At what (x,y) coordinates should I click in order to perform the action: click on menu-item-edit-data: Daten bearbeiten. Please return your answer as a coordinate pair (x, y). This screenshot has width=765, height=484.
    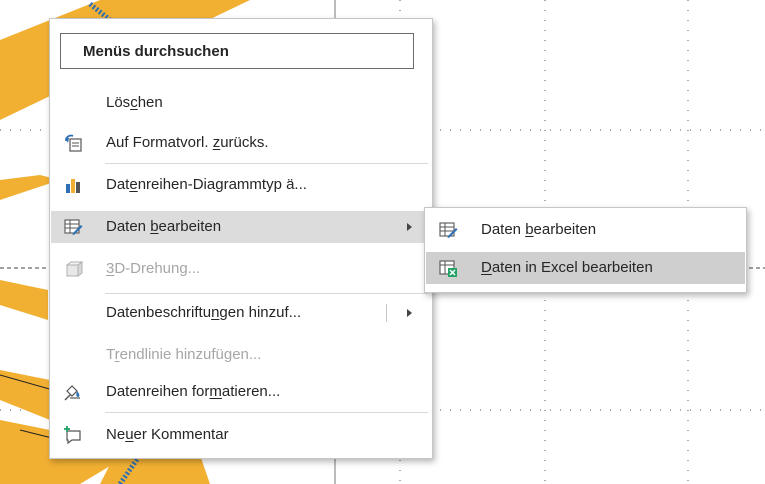
    Looking at the image, I should click on (241, 227).